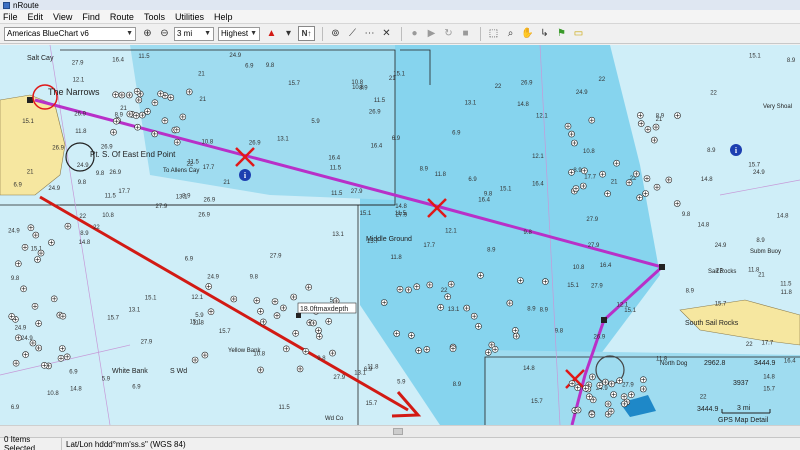 Image resolution: width=800 pixels, height=450 pixels. Describe the element at coordinates (431, 33) in the screenshot. I see `play-icon: ▶` at that location.